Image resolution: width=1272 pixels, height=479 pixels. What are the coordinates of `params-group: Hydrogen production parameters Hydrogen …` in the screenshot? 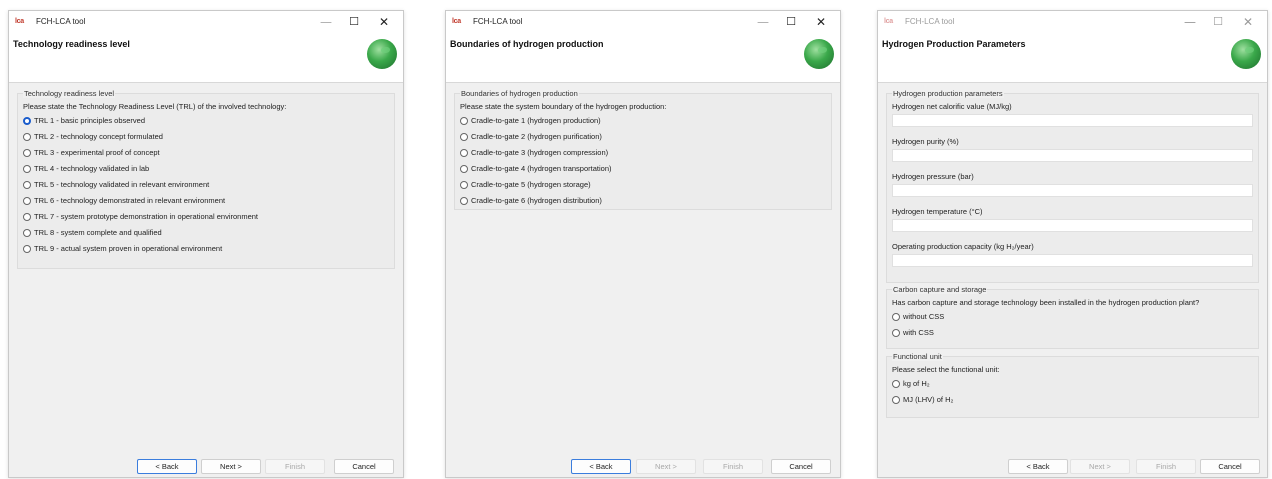 It's located at (1072, 186).